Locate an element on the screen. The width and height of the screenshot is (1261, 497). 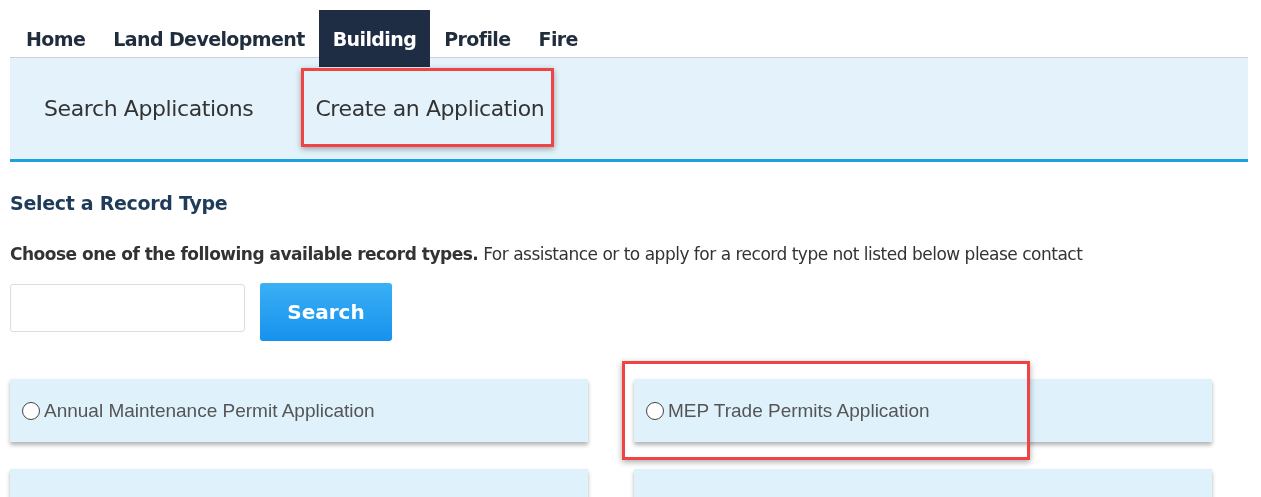
record-type-card: MEP Trade Permits Application is located at coordinates (923, 410).